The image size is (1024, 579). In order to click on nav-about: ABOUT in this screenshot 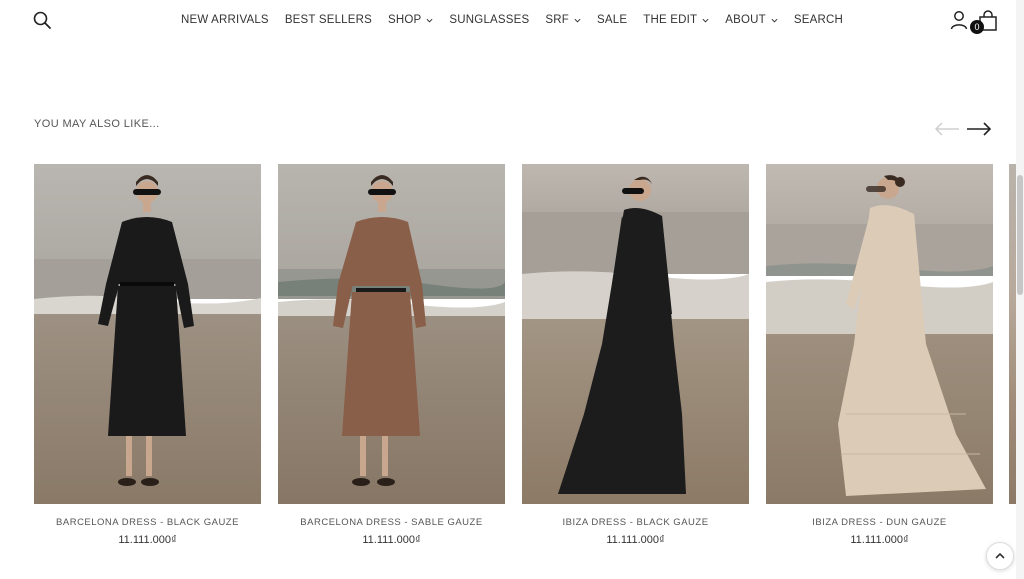, I will do `click(751, 20)`.